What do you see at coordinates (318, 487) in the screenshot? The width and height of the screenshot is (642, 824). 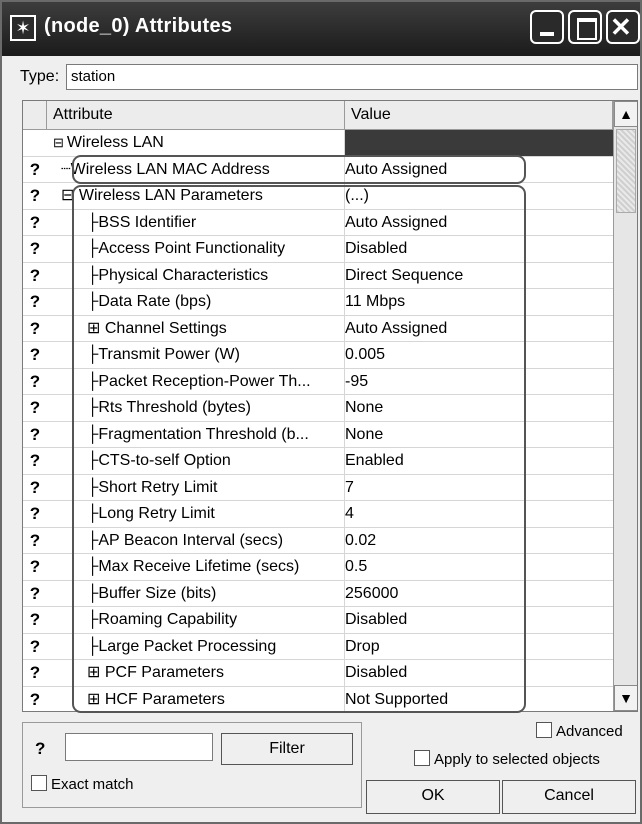 I see `attribute-row: ? ├Short Retry Limit 7` at bounding box center [318, 487].